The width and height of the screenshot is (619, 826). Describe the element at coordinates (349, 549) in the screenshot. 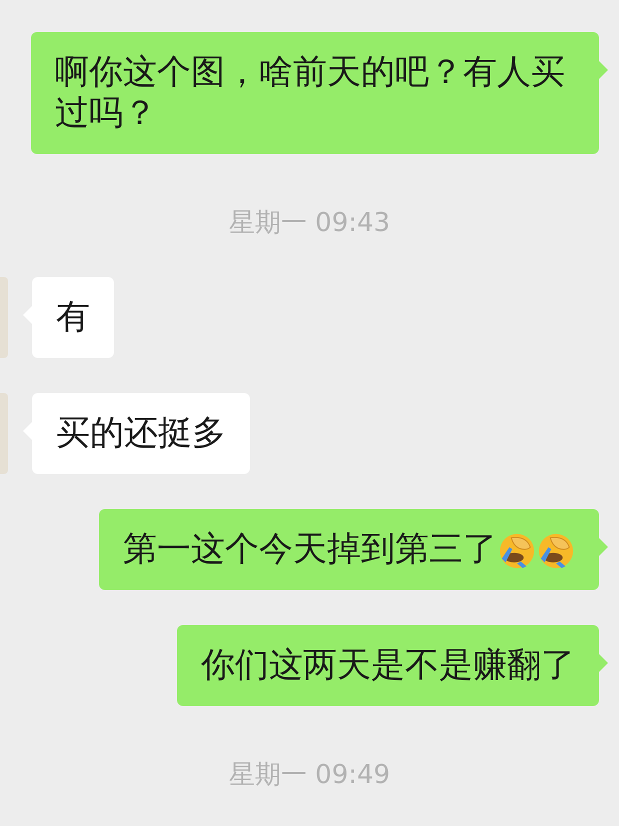

I see `message-text: 第一这个今天掉到第三了` at that location.